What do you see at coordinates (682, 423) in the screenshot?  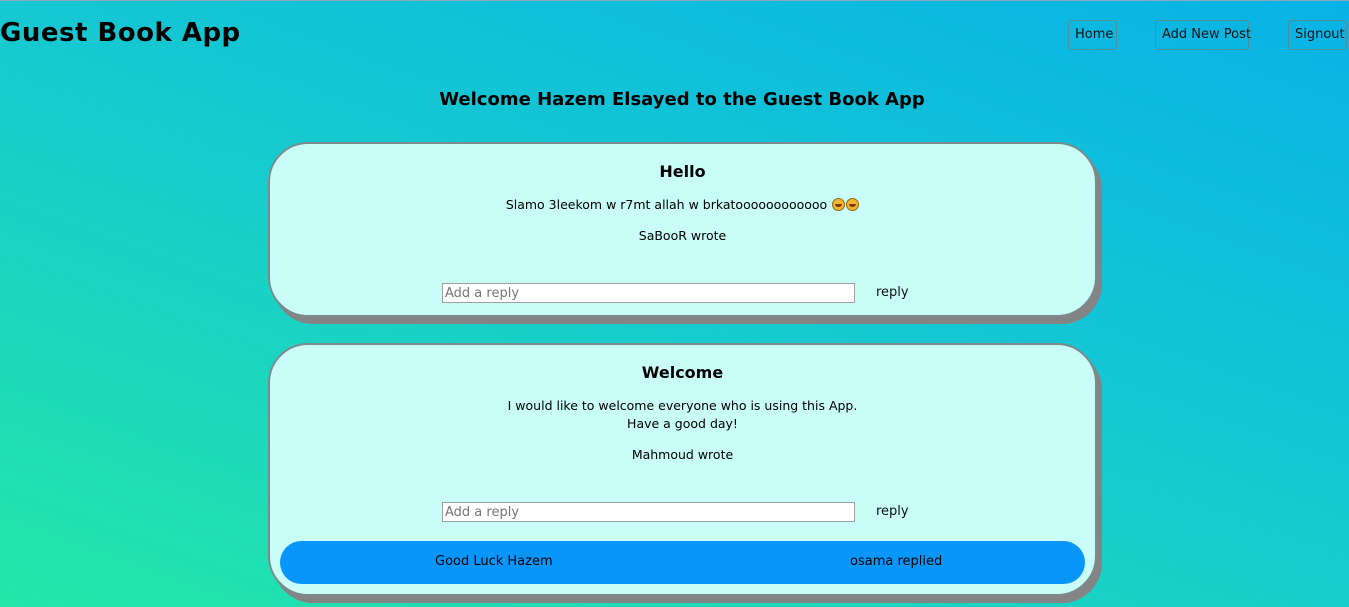 I see `post-body-line: Have a good day!` at bounding box center [682, 423].